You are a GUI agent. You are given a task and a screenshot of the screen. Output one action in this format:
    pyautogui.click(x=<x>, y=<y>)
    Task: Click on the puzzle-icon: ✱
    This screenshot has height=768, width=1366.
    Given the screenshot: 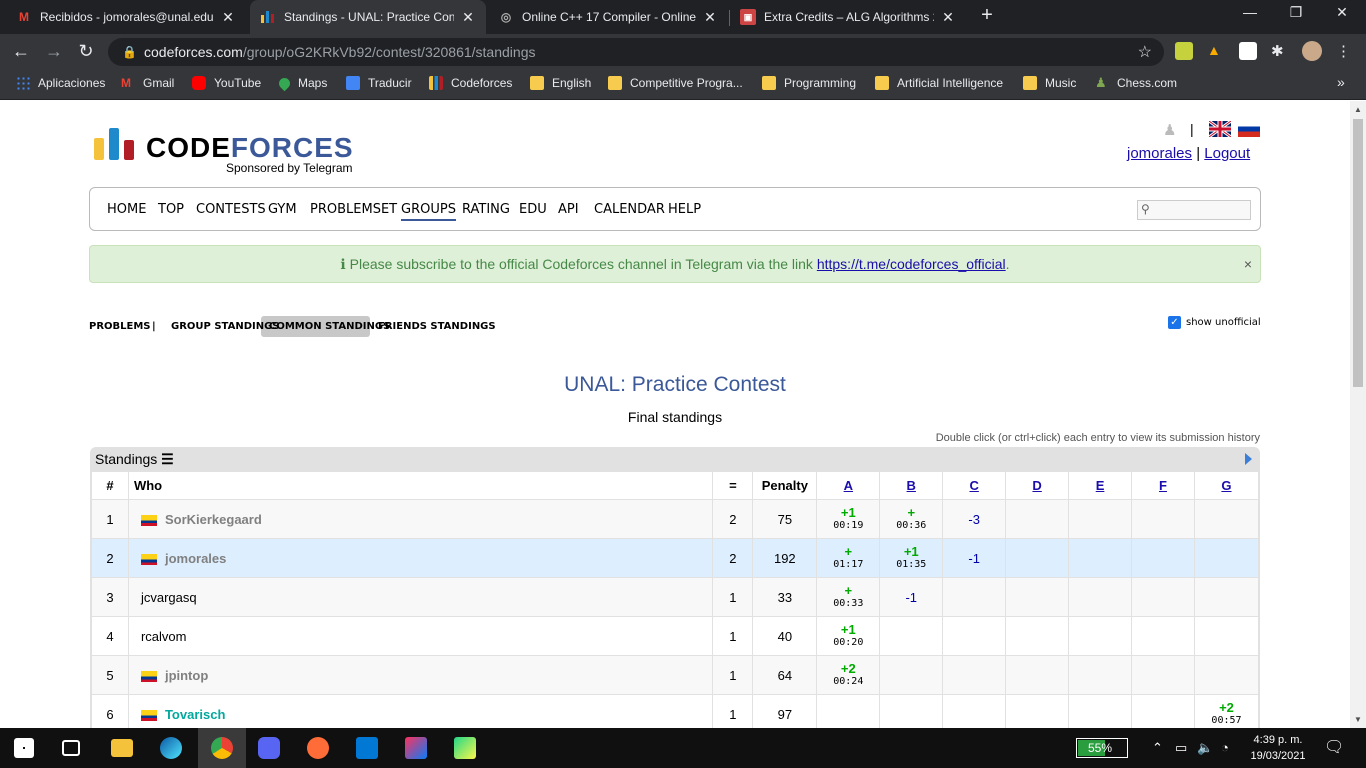 What is the action you would take?
    pyautogui.click(x=1280, y=51)
    